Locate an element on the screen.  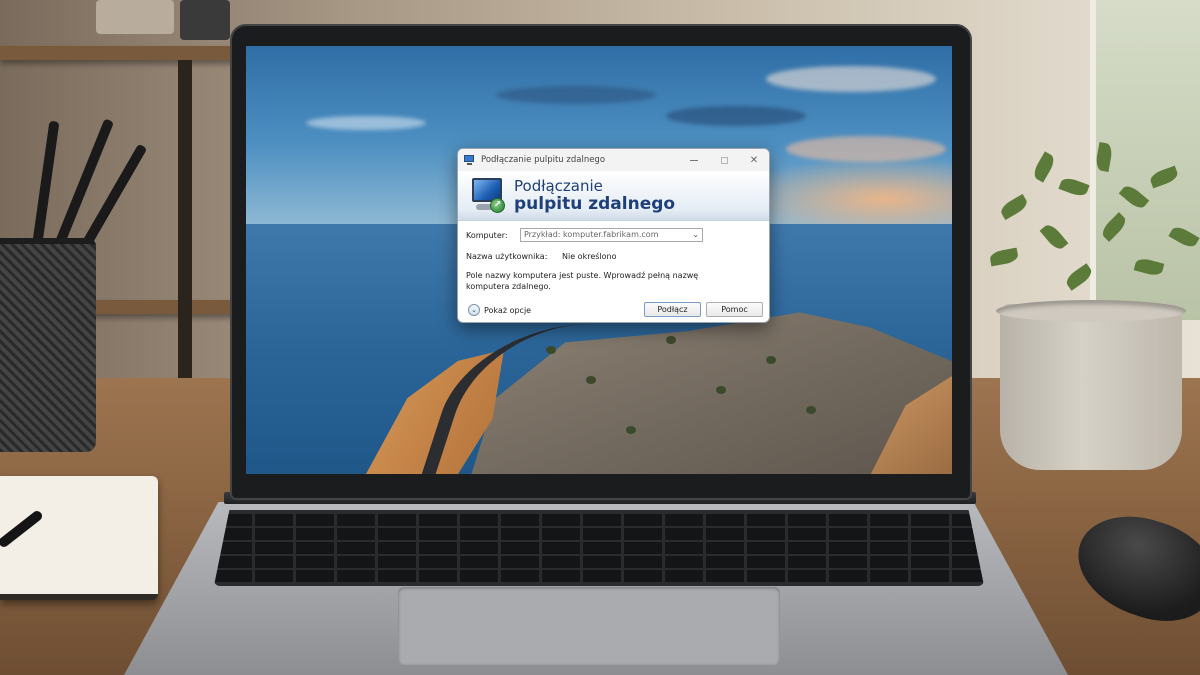
minimize-button is located at coordinates (694, 160).